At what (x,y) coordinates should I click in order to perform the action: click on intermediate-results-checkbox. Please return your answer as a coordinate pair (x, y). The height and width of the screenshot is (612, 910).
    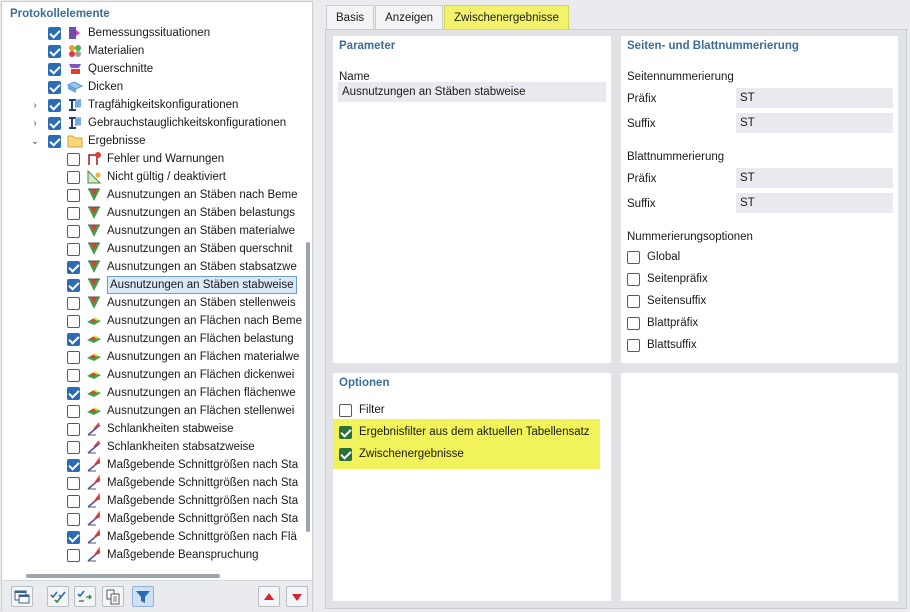
    Looking at the image, I should click on (345, 454).